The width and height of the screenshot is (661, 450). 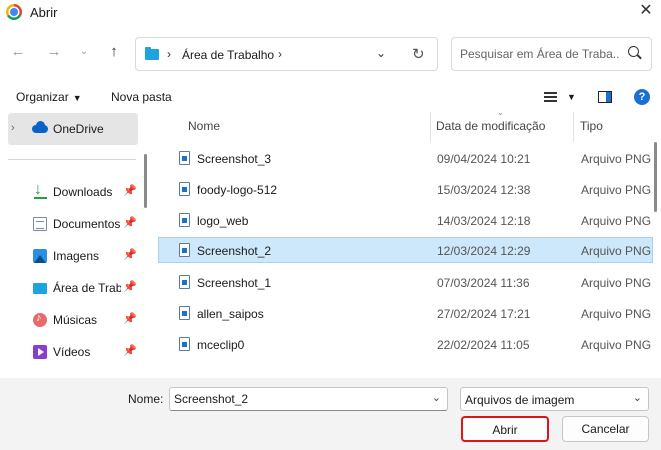 I want to click on breadcrumb-current: Área de Trabalho, so click(x=228, y=55).